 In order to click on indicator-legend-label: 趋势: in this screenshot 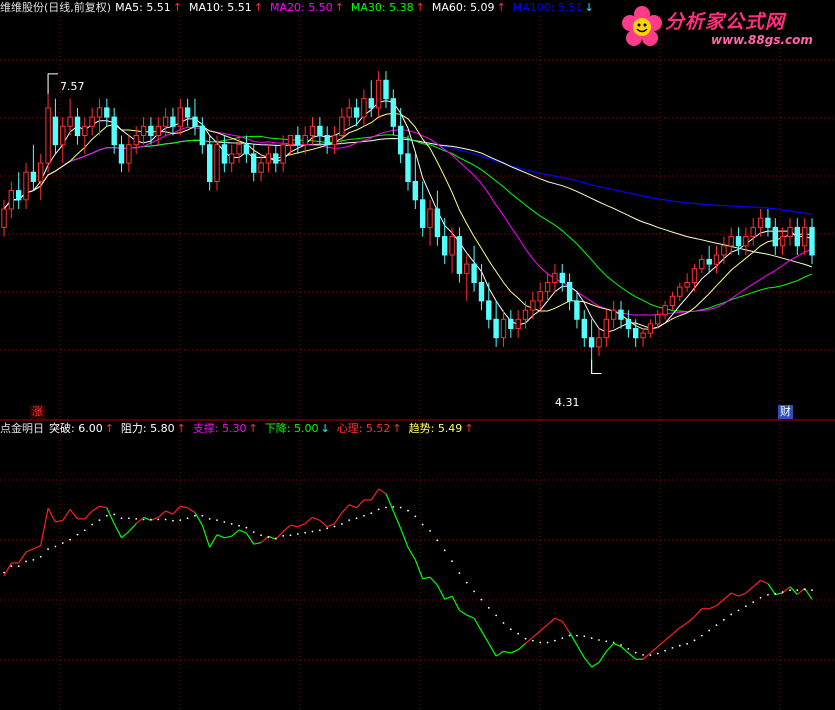, I will do `click(423, 428)`.